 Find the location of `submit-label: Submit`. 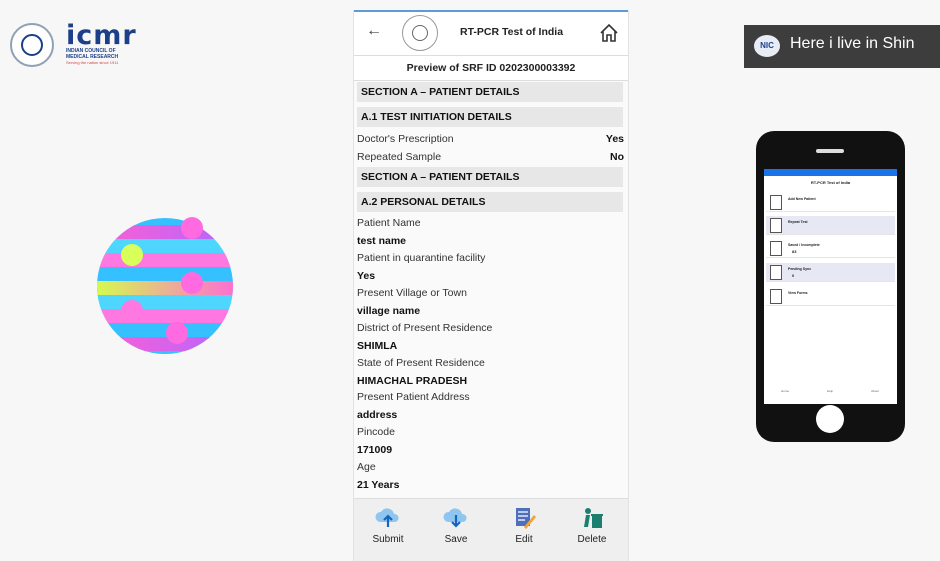

submit-label: Submit is located at coordinates (388, 539).